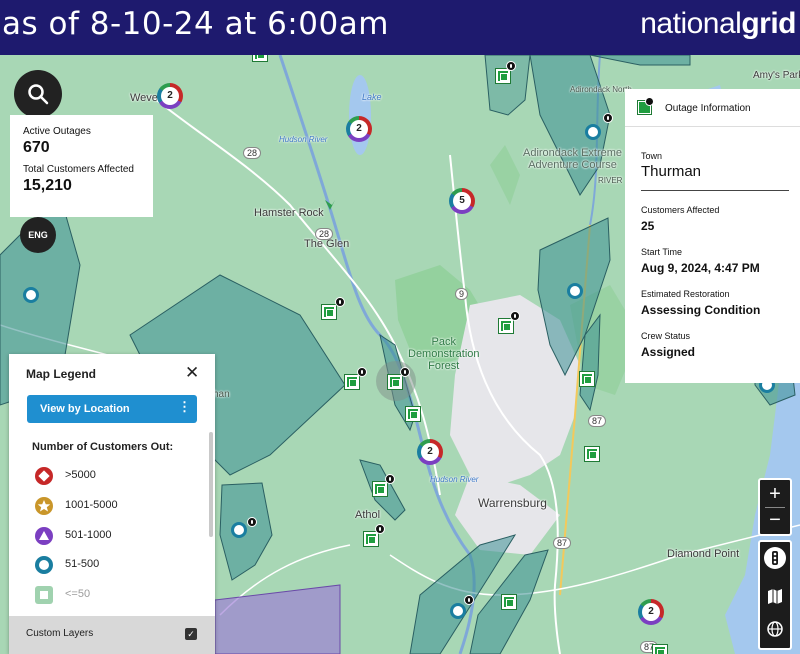 This screenshot has height=654, width=800. What do you see at coordinates (112, 635) in the screenshot?
I see `custom-layers-toggle: Custom Layers ✓` at bounding box center [112, 635].